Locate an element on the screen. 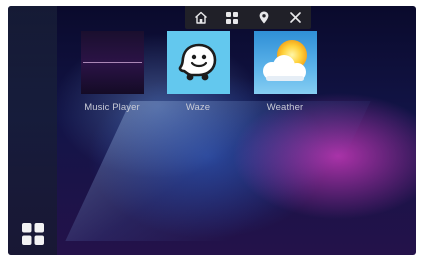  app-label: Waze is located at coordinates (198, 107).